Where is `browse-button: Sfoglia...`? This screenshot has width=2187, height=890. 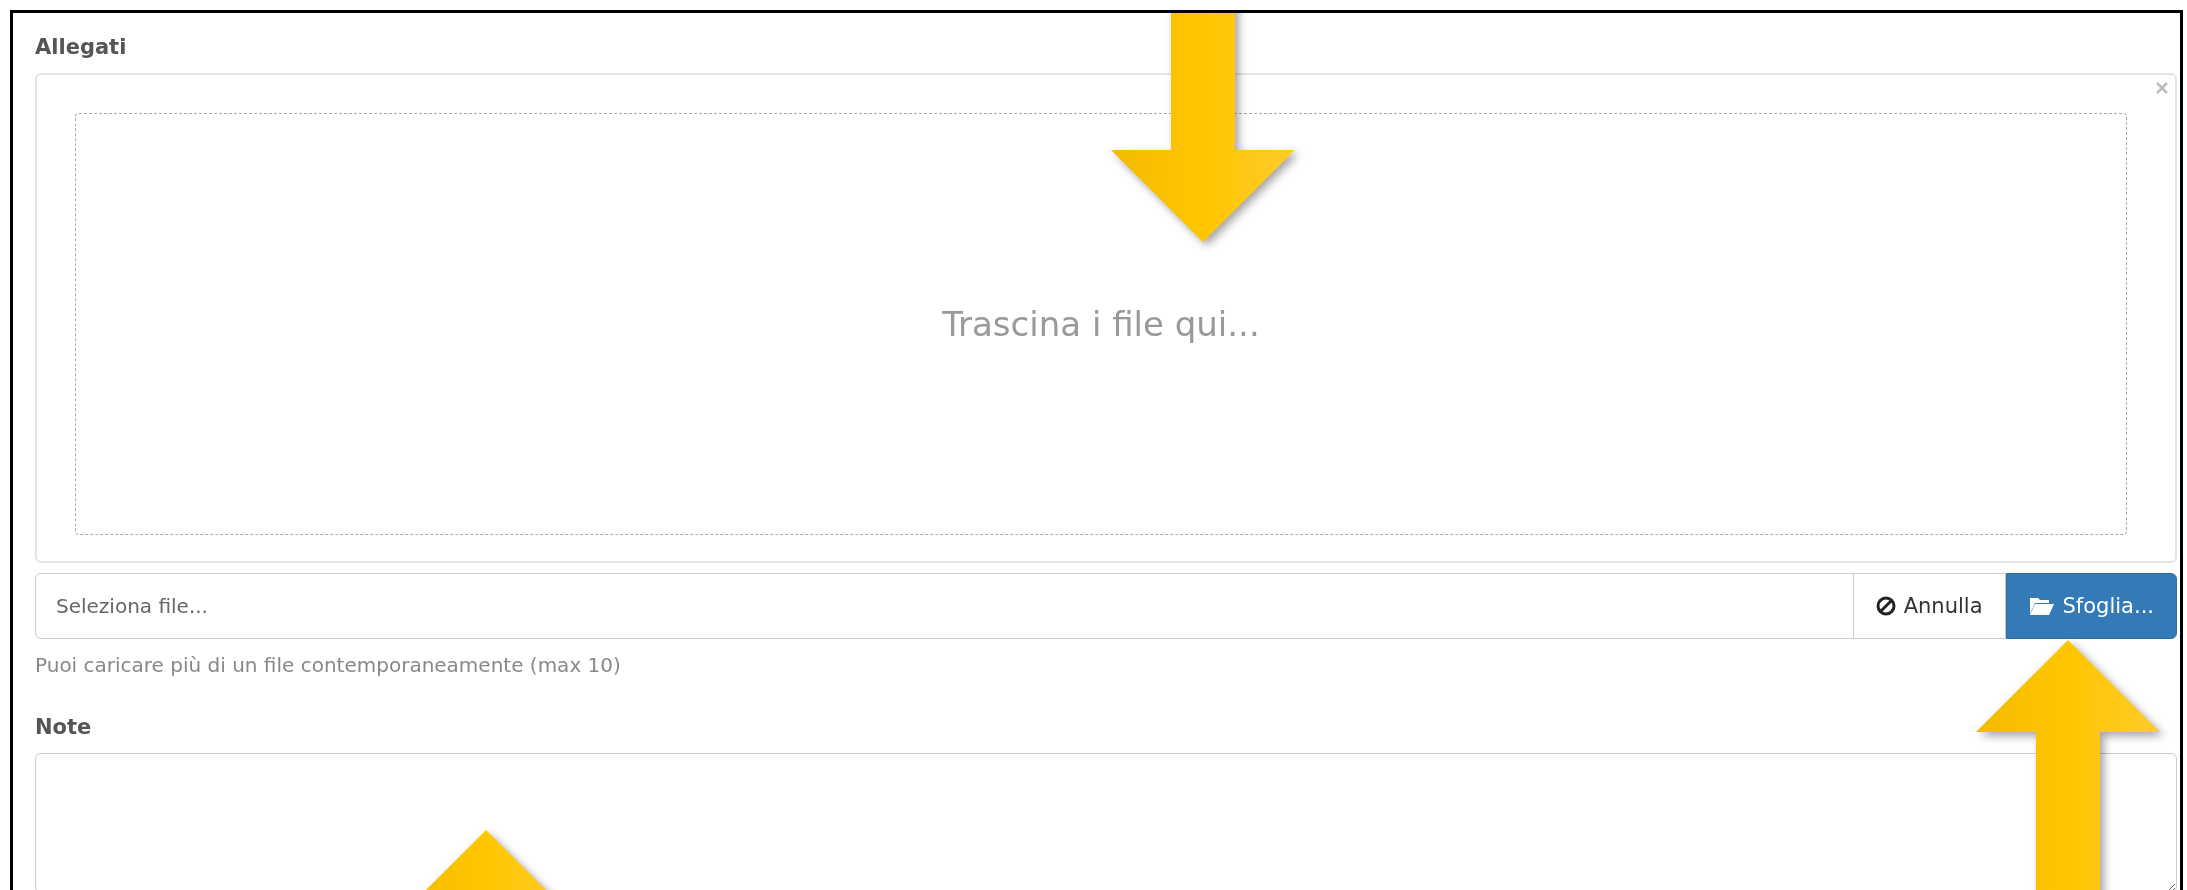
browse-button: Sfoglia... is located at coordinates (2091, 606).